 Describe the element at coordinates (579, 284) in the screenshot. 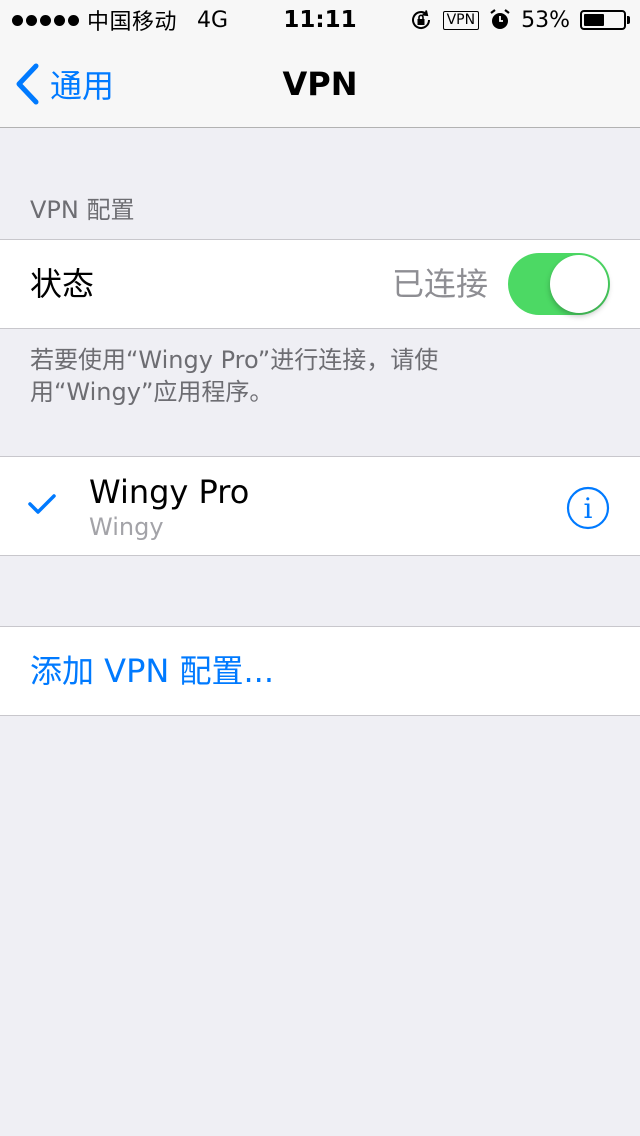

I see `toggle-knob` at that location.